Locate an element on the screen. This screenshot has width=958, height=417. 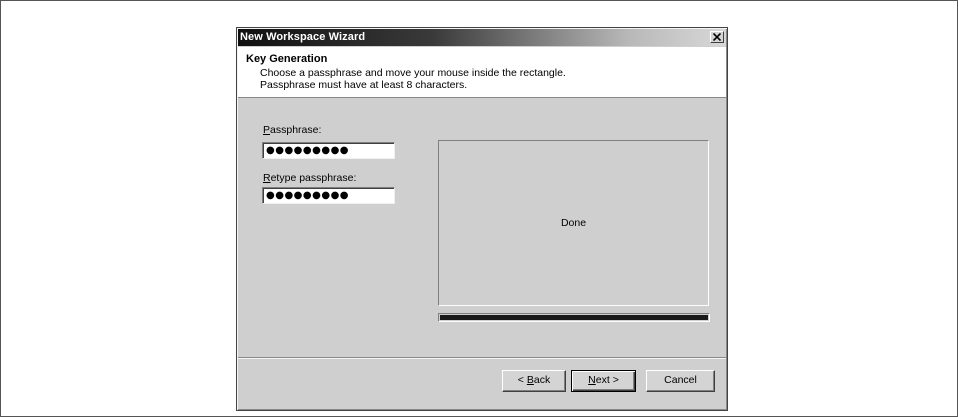
close-button is located at coordinates (717, 37).